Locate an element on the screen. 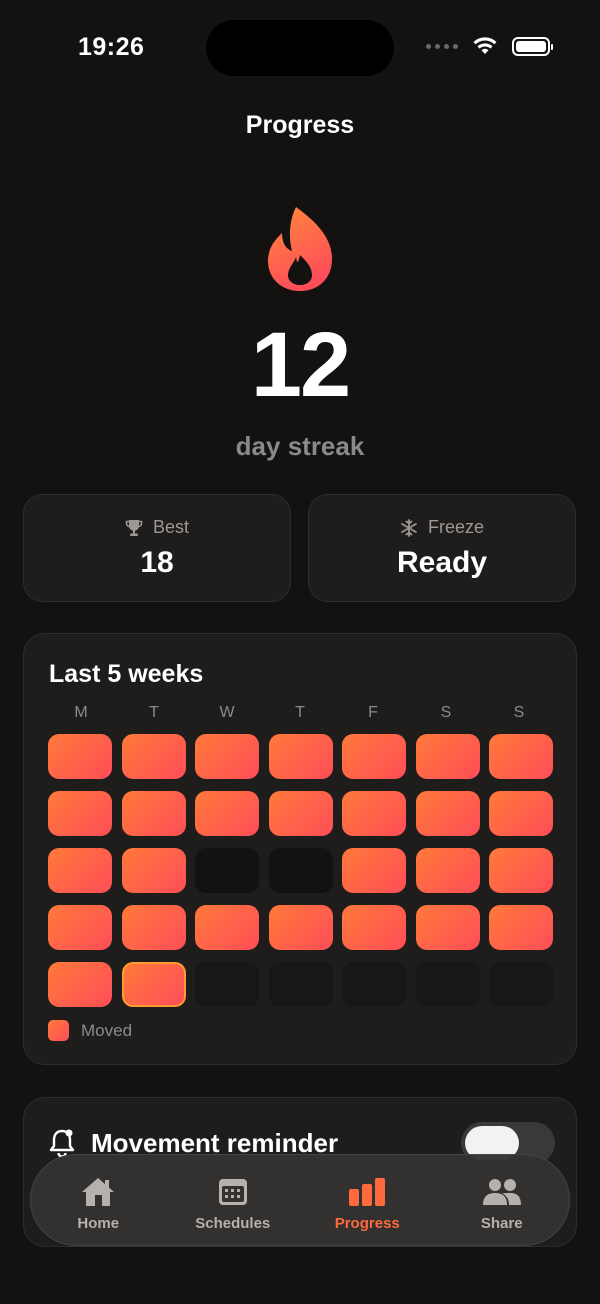 This screenshot has width=600, height=1304. day-cell-today is located at coordinates (153, 984).